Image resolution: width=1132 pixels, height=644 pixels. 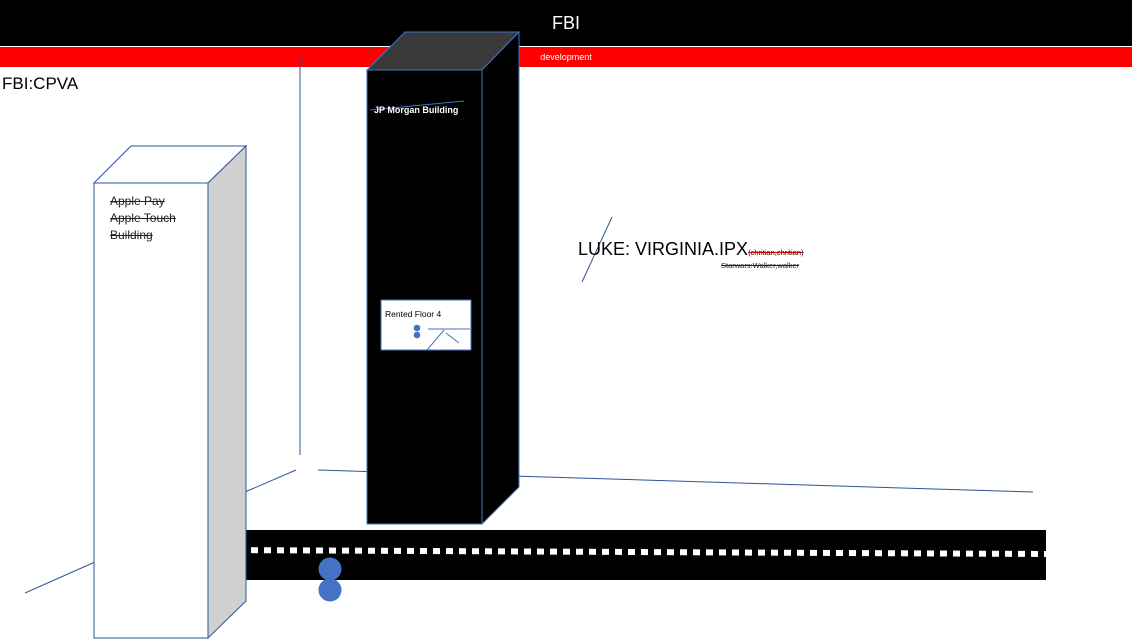 I want to click on ground-line-left, so click(x=60, y=577).